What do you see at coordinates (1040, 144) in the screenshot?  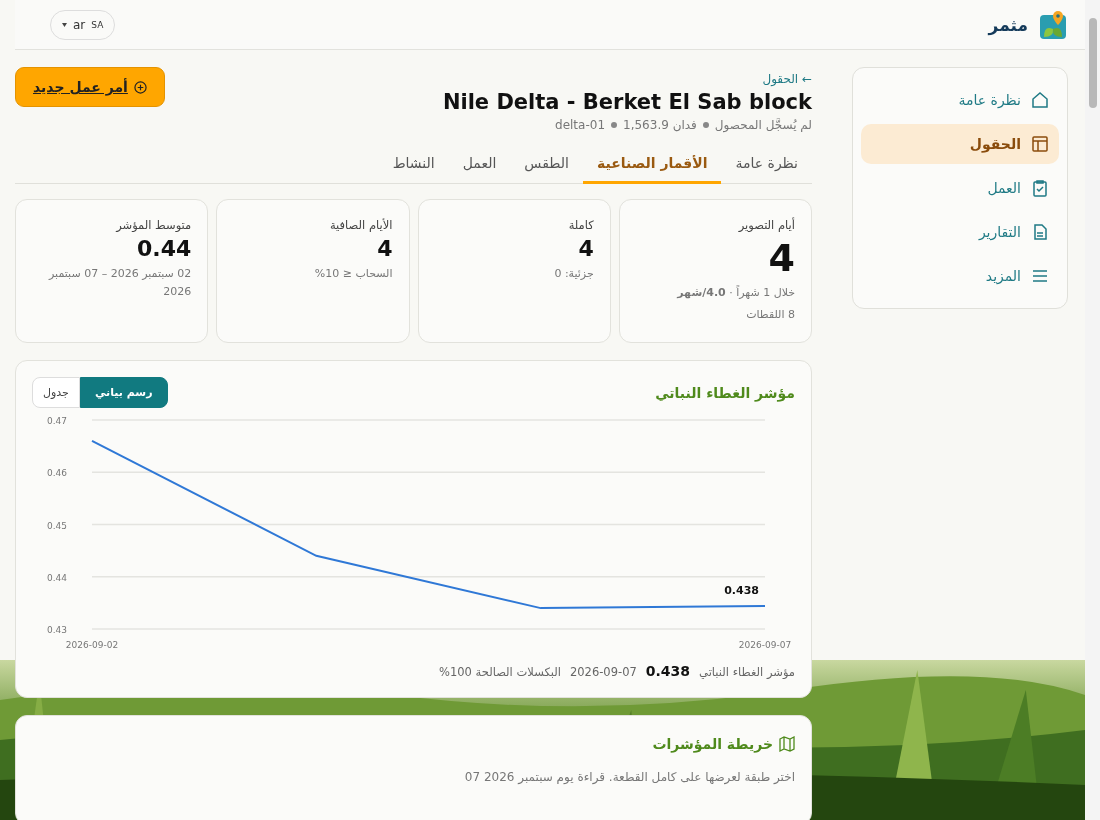 I see `table-icon` at bounding box center [1040, 144].